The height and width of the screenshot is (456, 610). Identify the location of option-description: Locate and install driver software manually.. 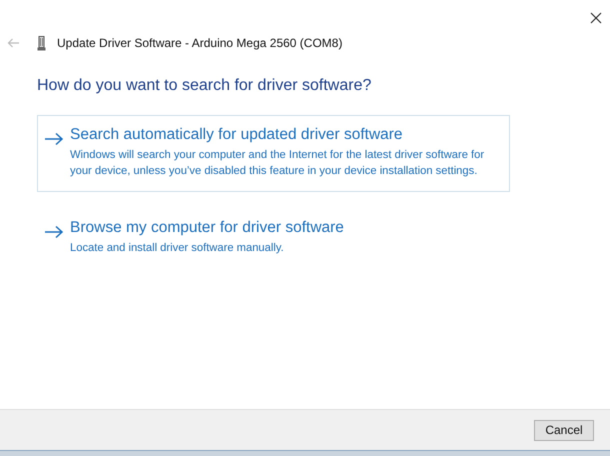
(177, 248).